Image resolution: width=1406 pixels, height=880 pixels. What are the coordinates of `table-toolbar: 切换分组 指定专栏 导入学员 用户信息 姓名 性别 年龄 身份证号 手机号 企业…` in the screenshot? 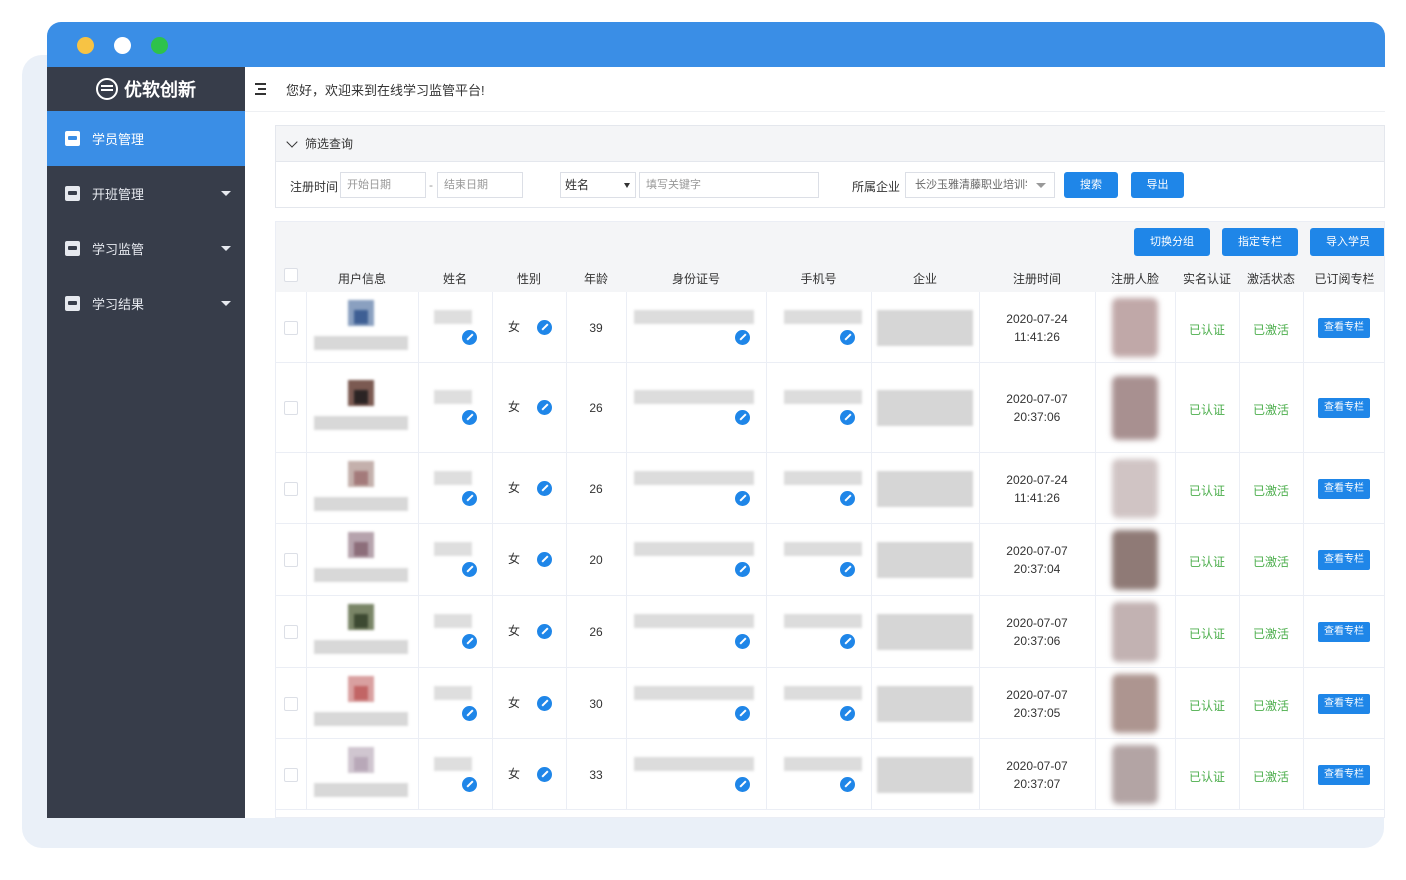 It's located at (830, 257).